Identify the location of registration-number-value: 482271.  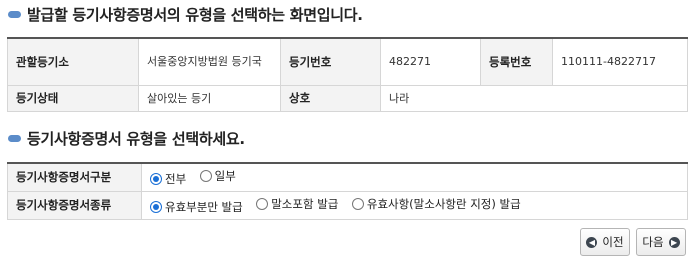
(430, 61).